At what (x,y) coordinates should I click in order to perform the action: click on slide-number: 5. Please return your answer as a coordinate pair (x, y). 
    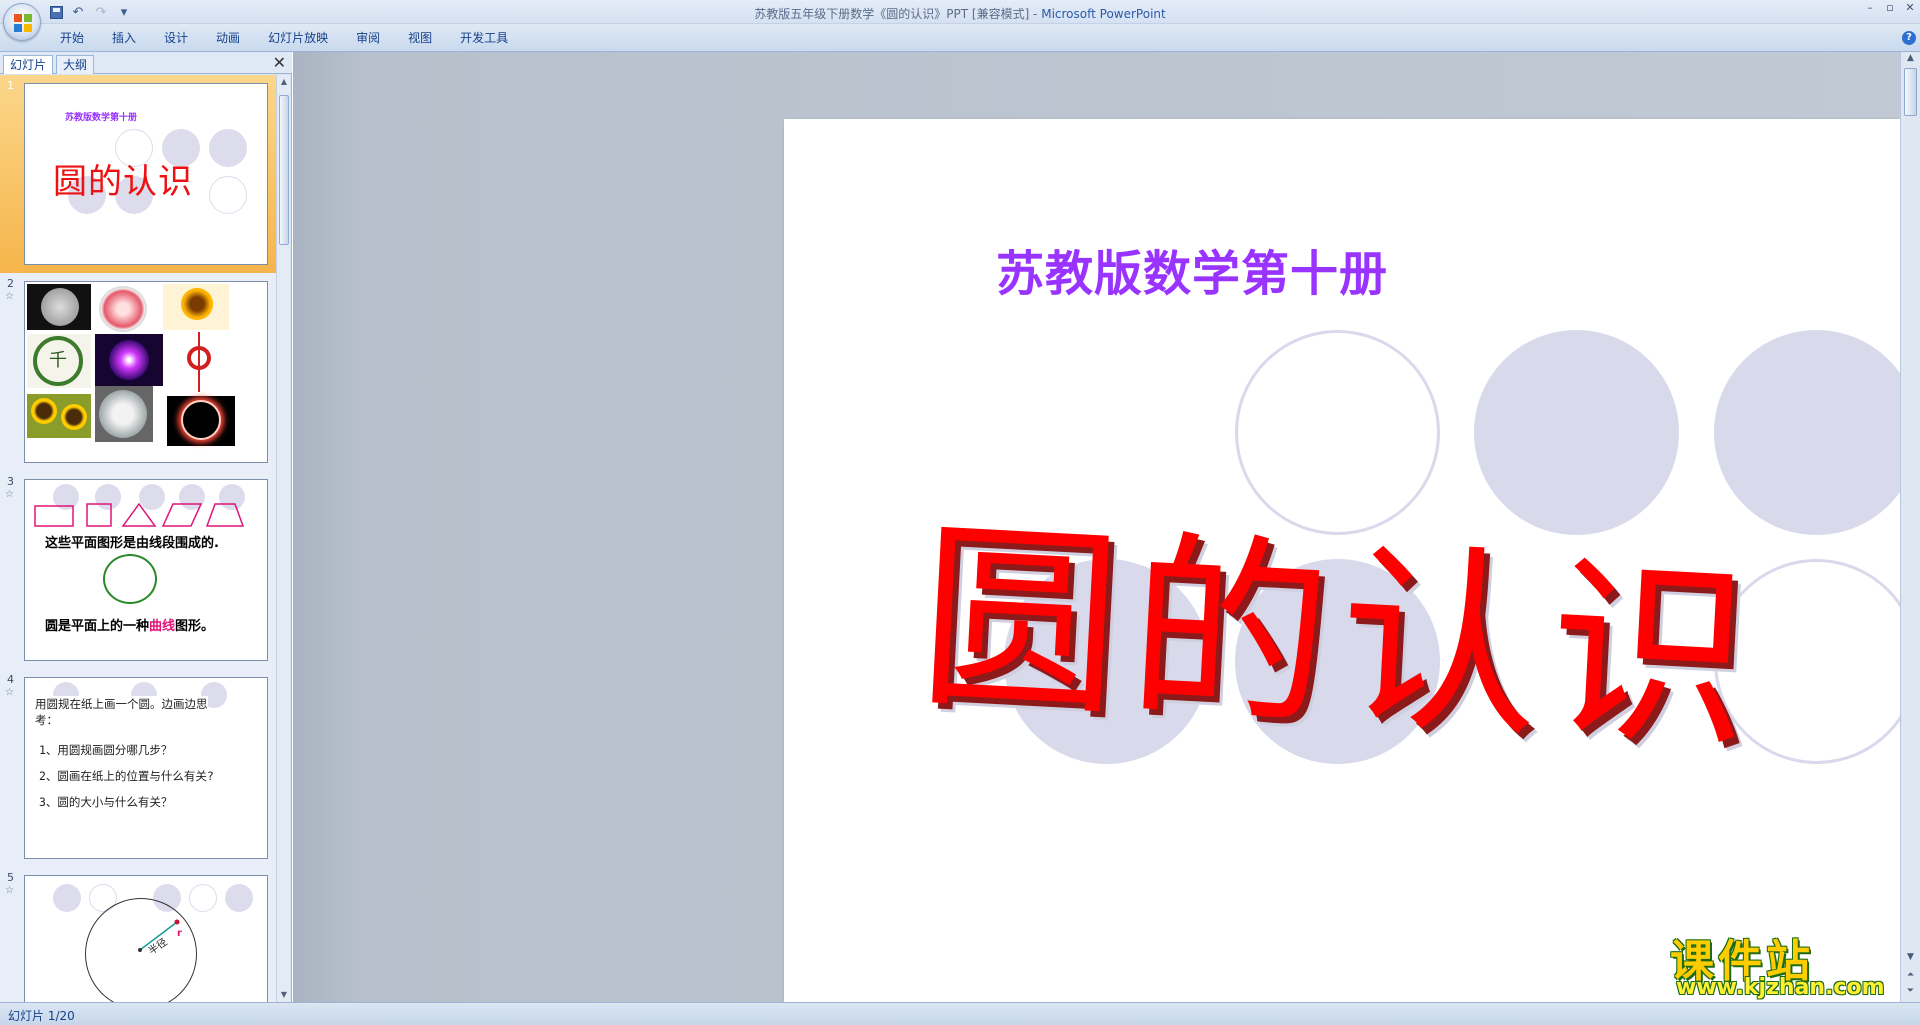
    Looking at the image, I should click on (10, 877).